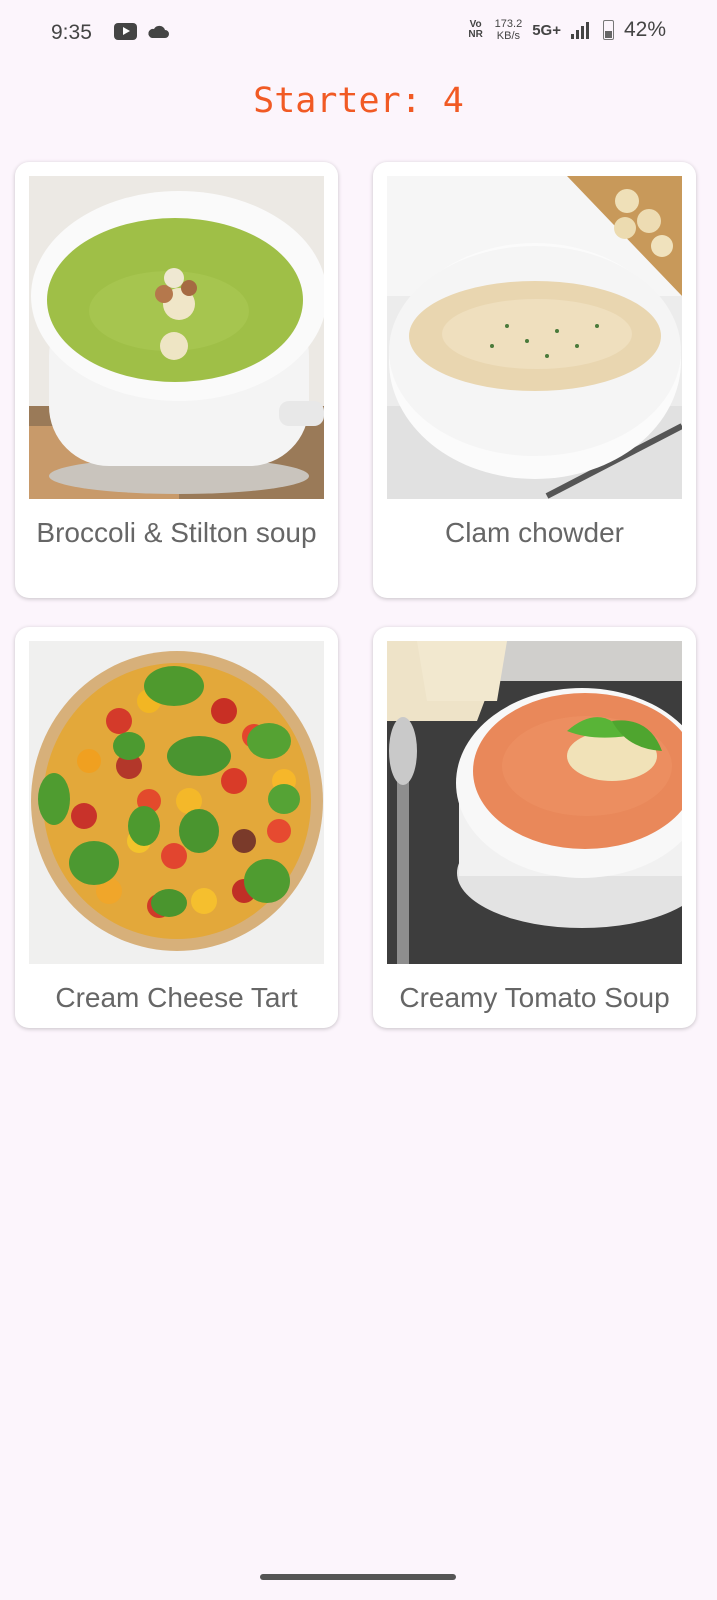 This screenshot has width=717, height=1600. I want to click on recipe-card-clam-chowder: Clam chowder, so click(534, 380).